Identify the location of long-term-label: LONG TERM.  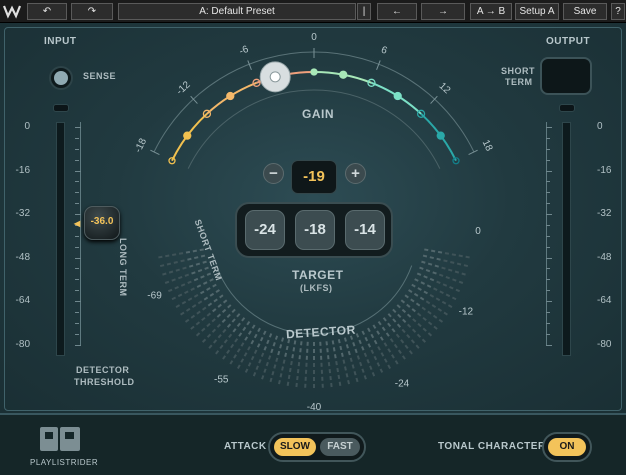
(123, 267).